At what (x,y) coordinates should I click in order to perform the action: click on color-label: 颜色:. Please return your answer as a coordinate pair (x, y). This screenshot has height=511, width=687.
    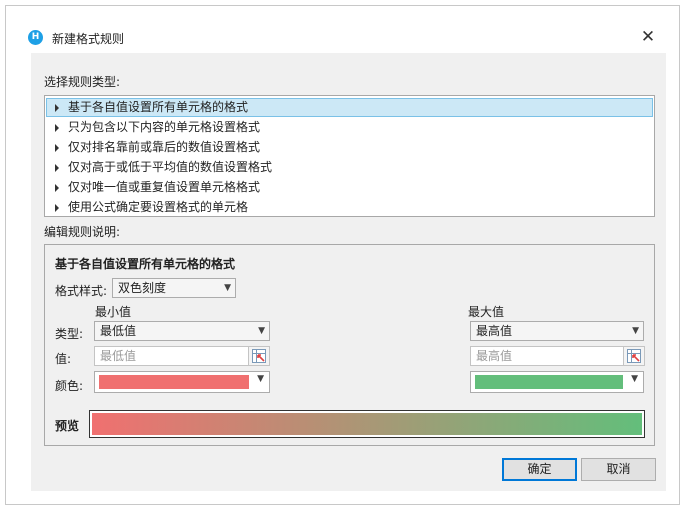
    Looking at the image, I should click on (69, 386).